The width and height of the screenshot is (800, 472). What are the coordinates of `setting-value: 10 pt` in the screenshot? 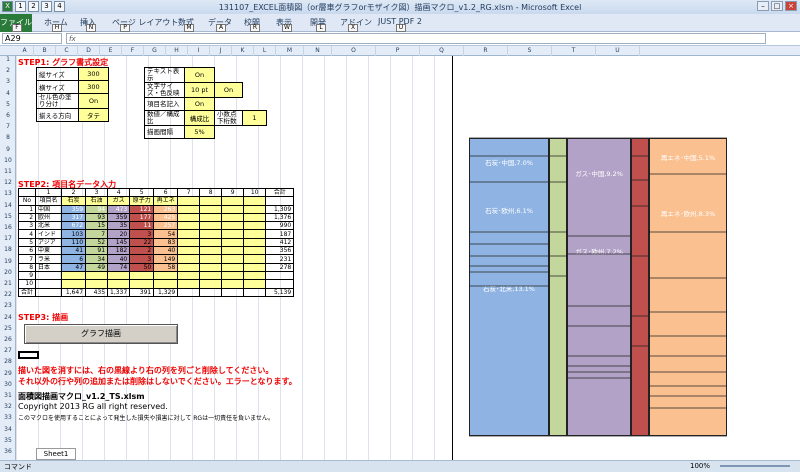 It's located at (199, 90).